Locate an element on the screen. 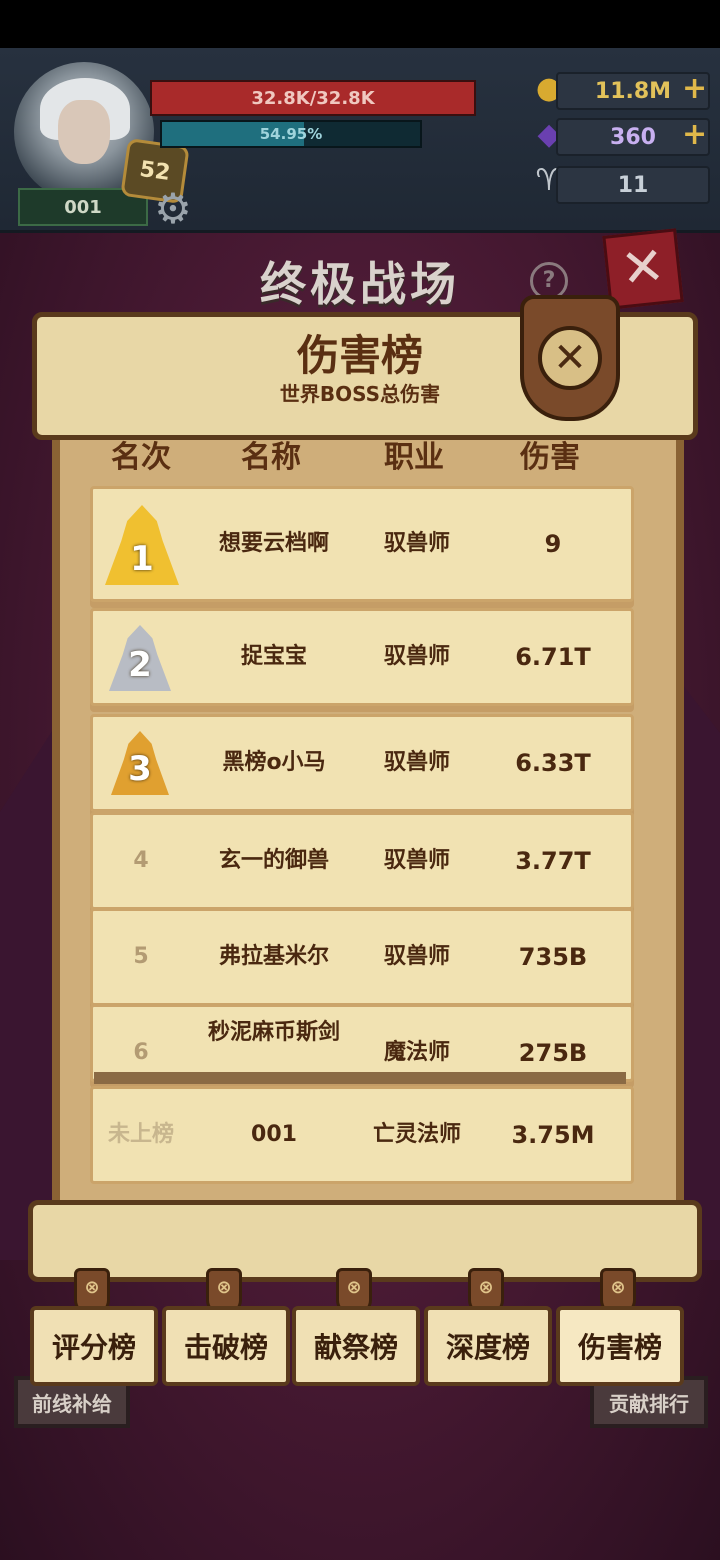 Image resolution: width=720 pixels, height=1560 pixels. my-name: 001 is located at coordinates (274, 1134).